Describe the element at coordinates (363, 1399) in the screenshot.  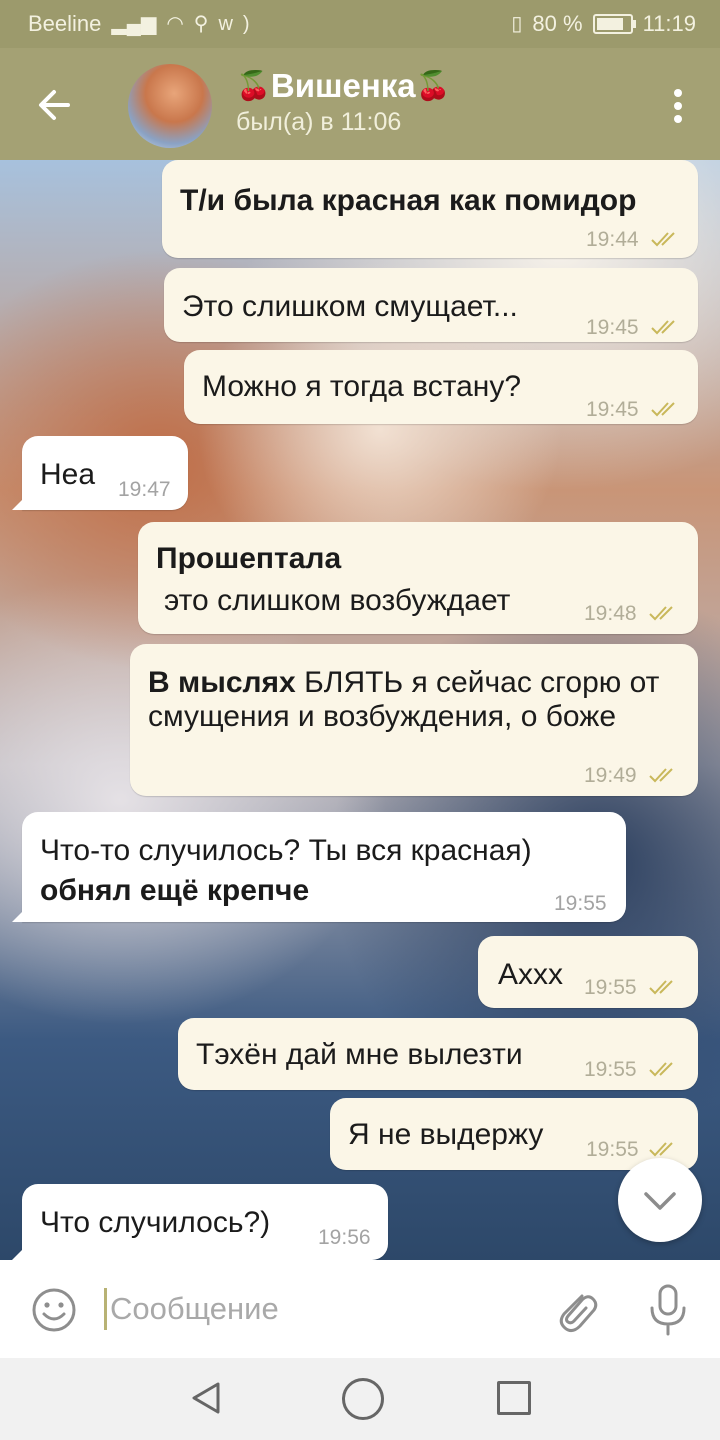
I see `nav-home-icon` at that location.